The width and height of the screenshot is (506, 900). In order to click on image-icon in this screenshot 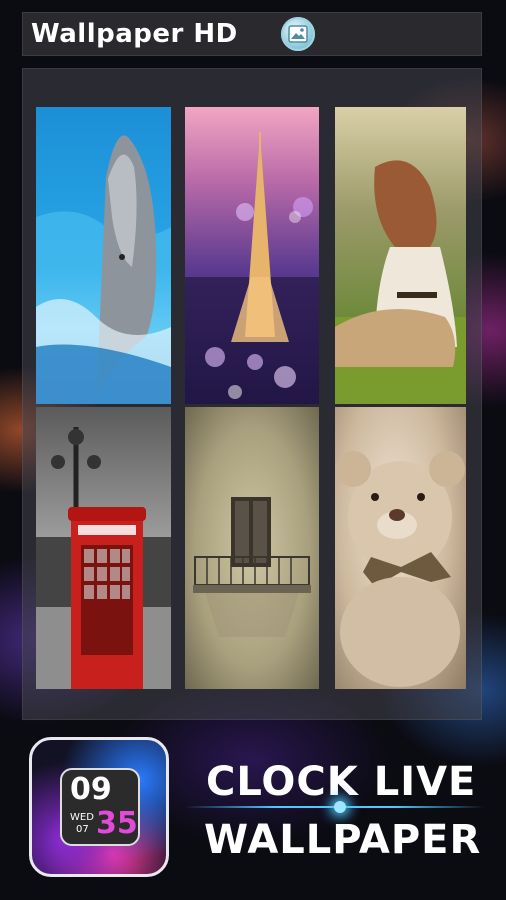, I will do `click(298, 34)`.